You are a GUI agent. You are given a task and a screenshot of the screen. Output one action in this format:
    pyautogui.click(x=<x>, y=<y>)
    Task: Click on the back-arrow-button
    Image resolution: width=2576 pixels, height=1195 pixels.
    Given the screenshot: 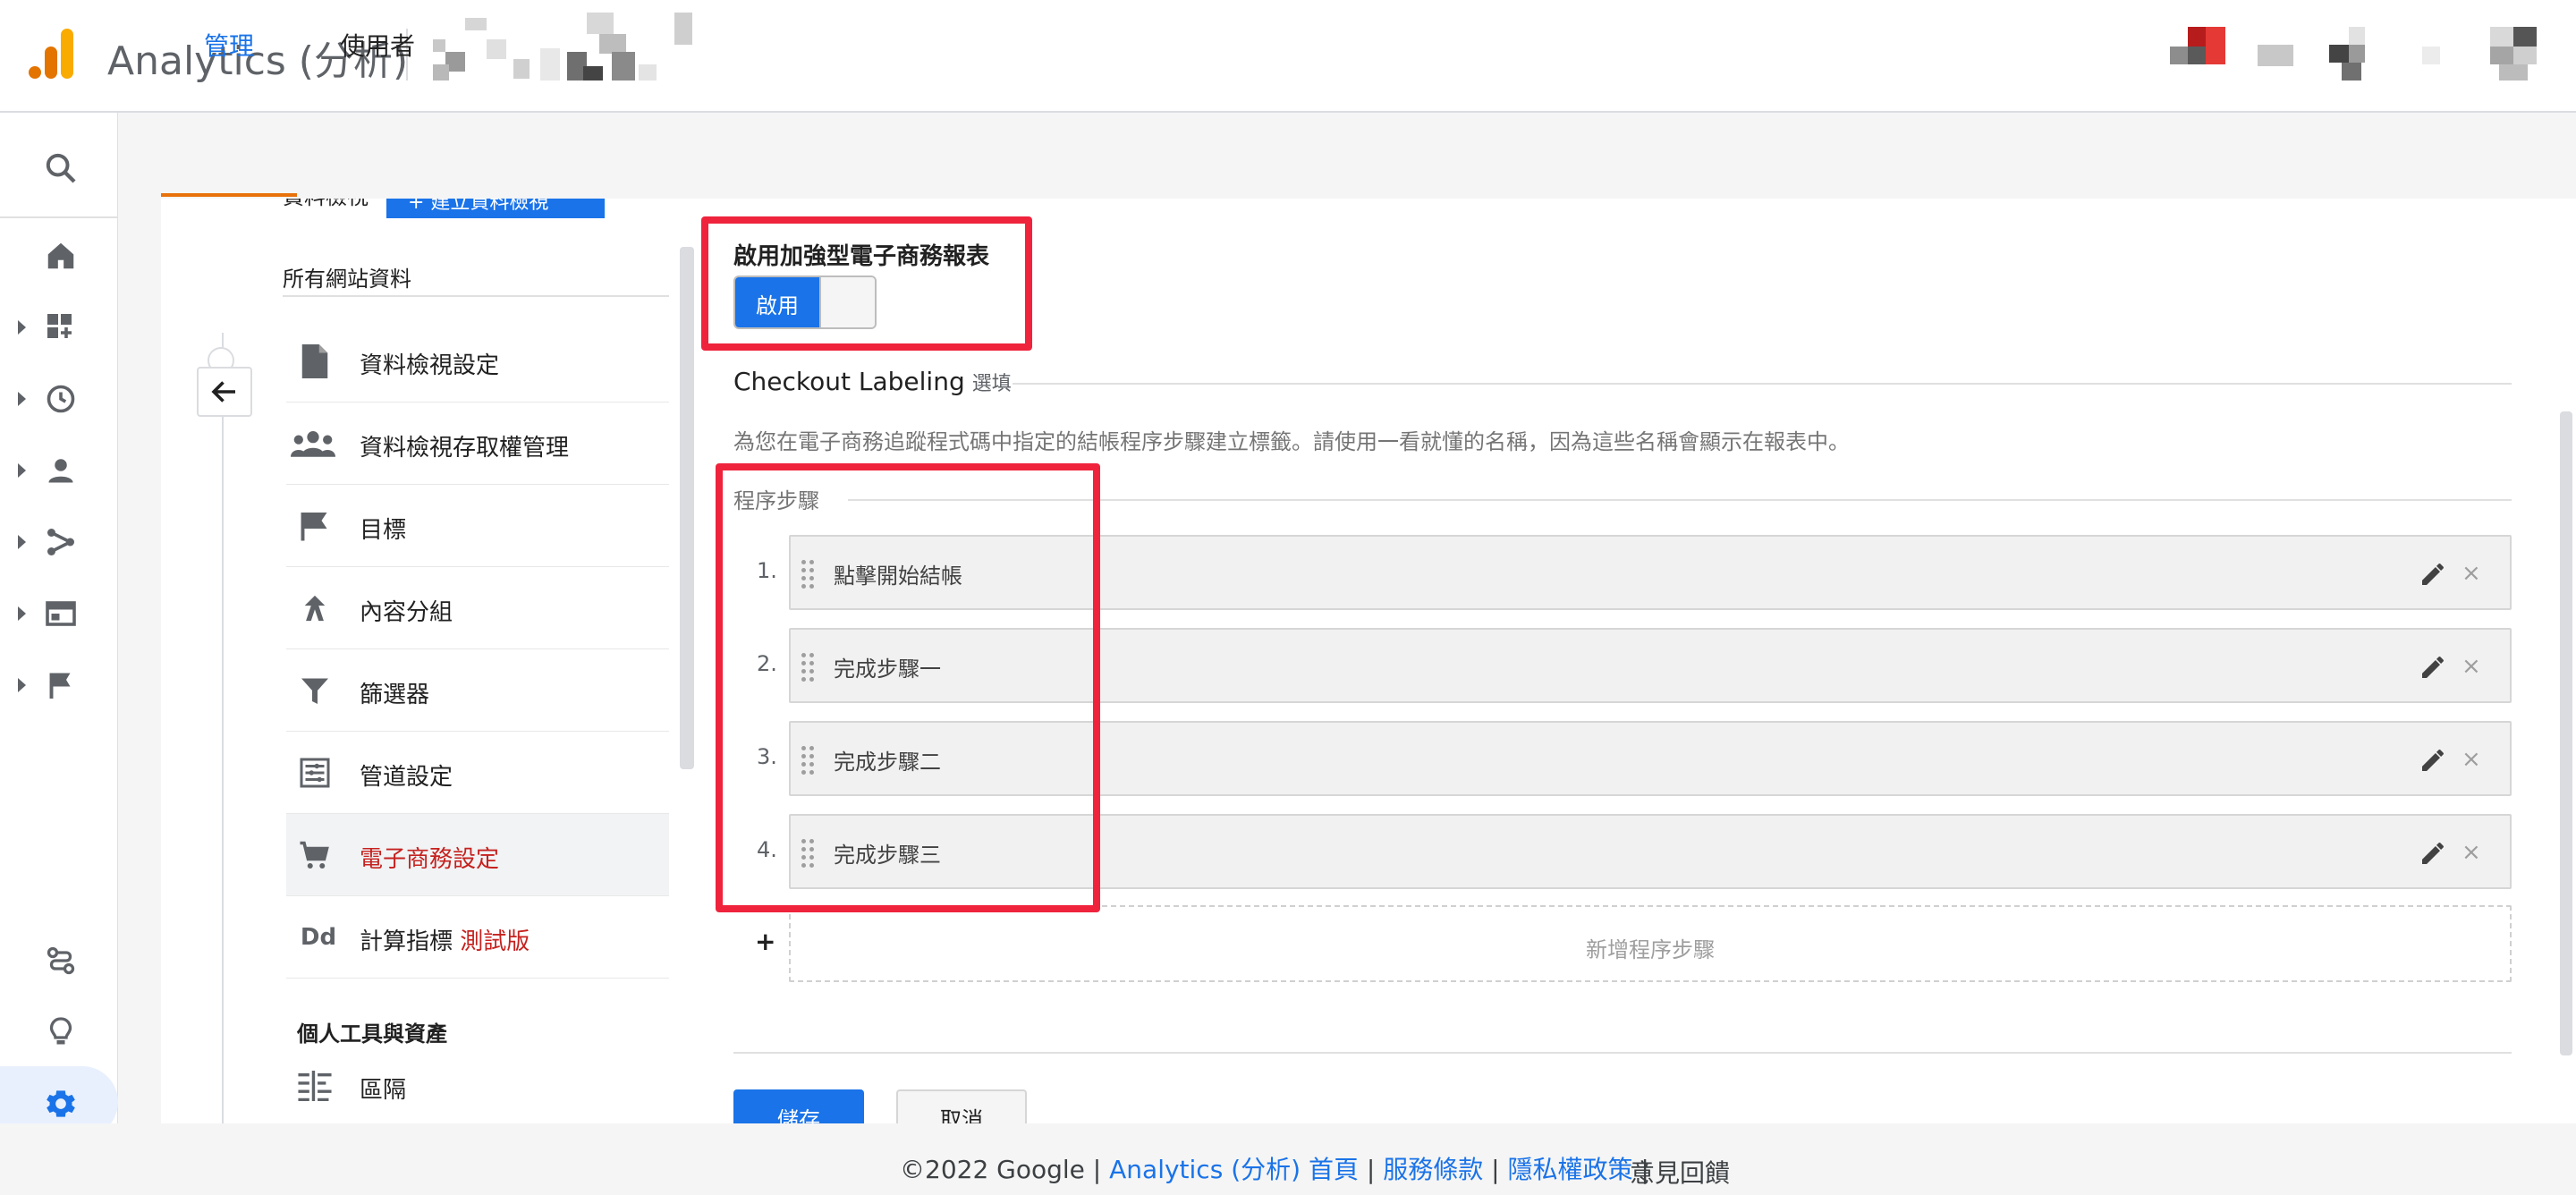 What is the action you would take?
    pyautogui.click(x=224, y=392)
    